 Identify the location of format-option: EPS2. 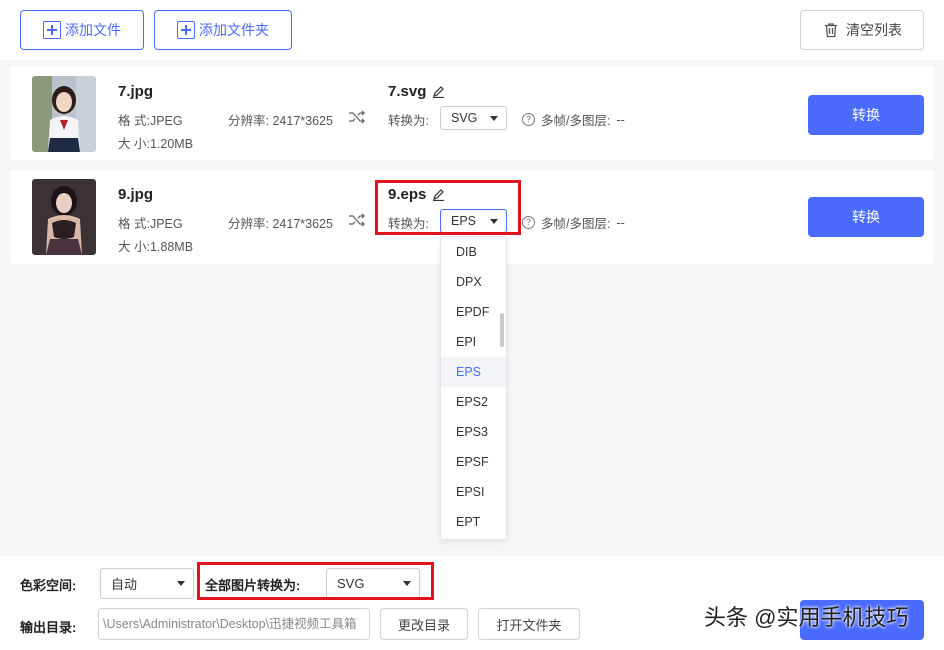
(473, 402).